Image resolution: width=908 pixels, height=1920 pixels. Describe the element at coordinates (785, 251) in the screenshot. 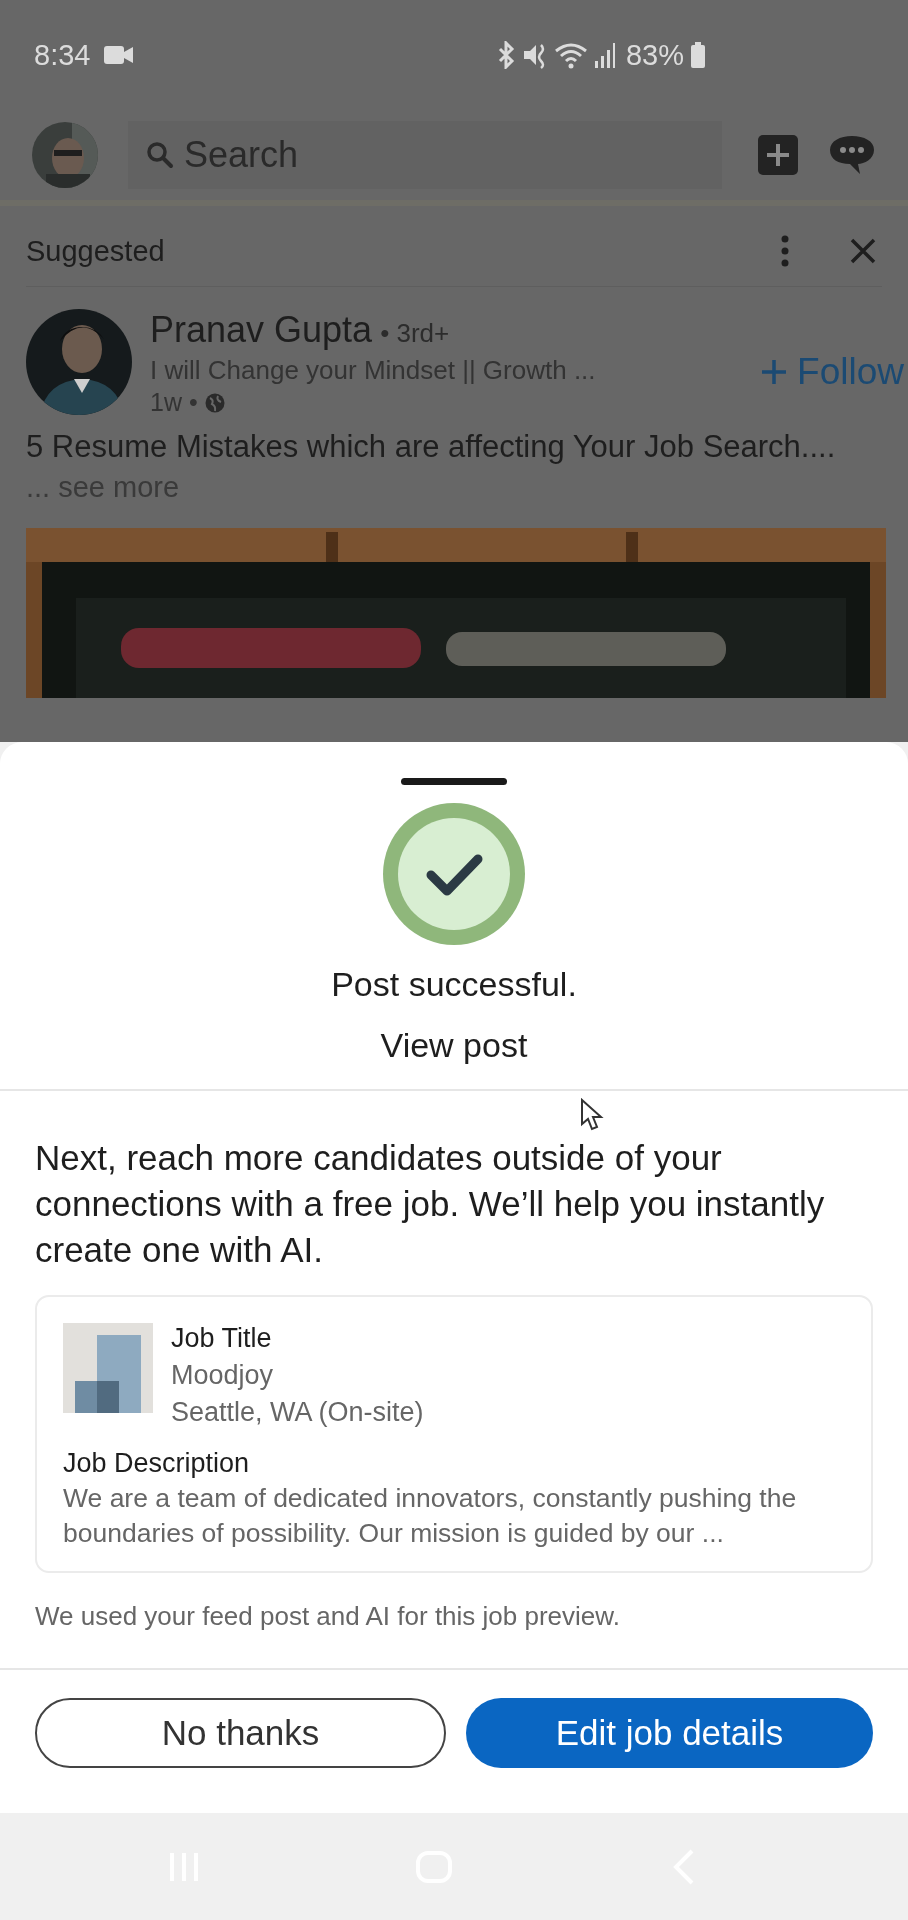

I see `more-options-icon` at that location.